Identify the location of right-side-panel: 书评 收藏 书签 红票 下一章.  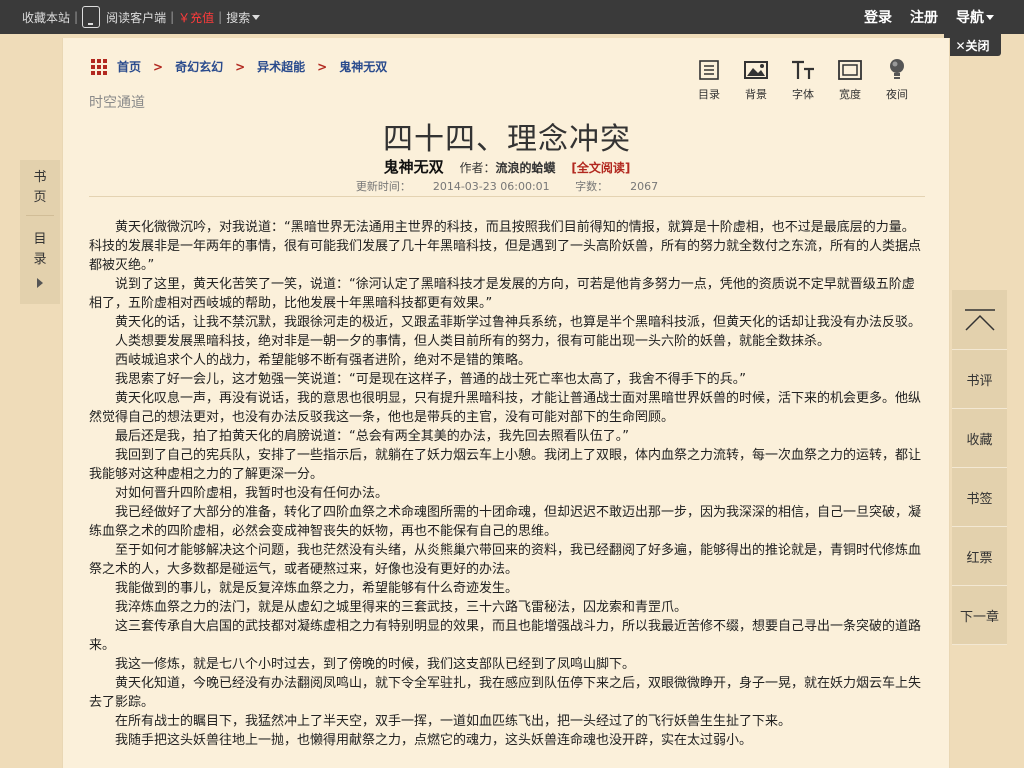
(979, 467).